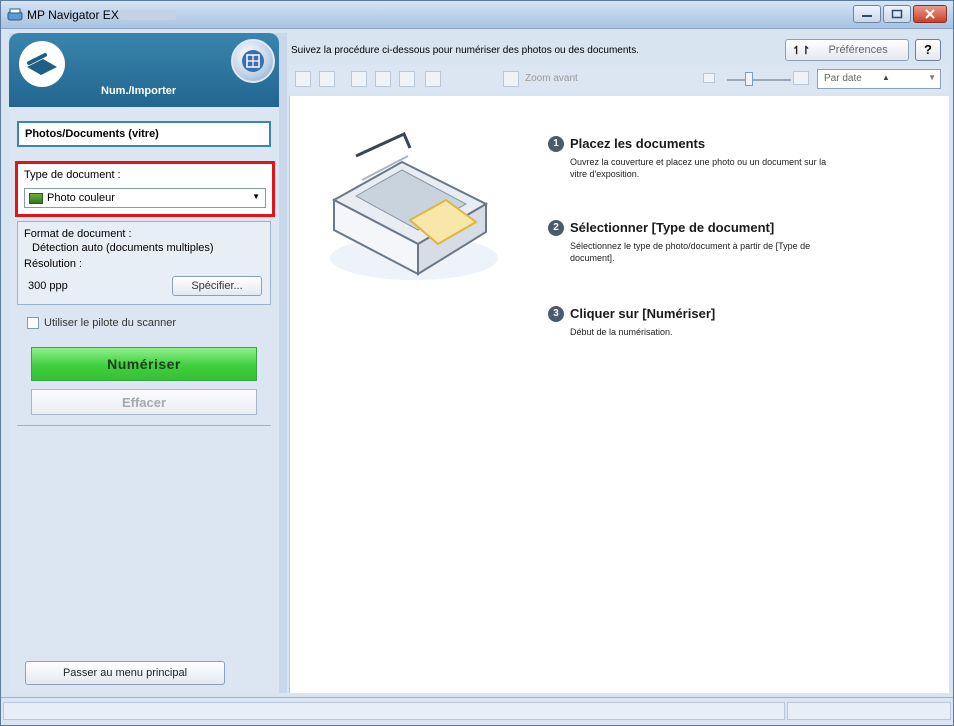 This screenshot has width=954, height=726. Describe the element at coordinates (81, 198) in the screenshot. I see `doctype-value: Photo couleur` at that location.